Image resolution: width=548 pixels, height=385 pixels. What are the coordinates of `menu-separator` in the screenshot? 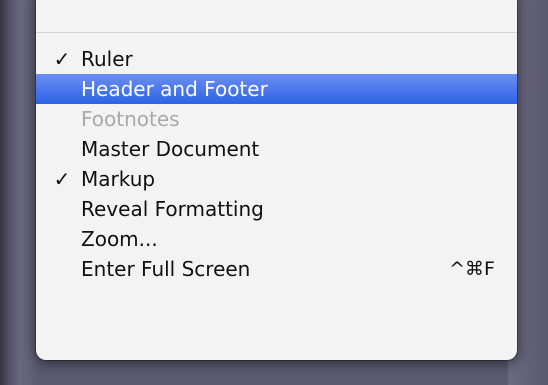 It's located at (276, 32).